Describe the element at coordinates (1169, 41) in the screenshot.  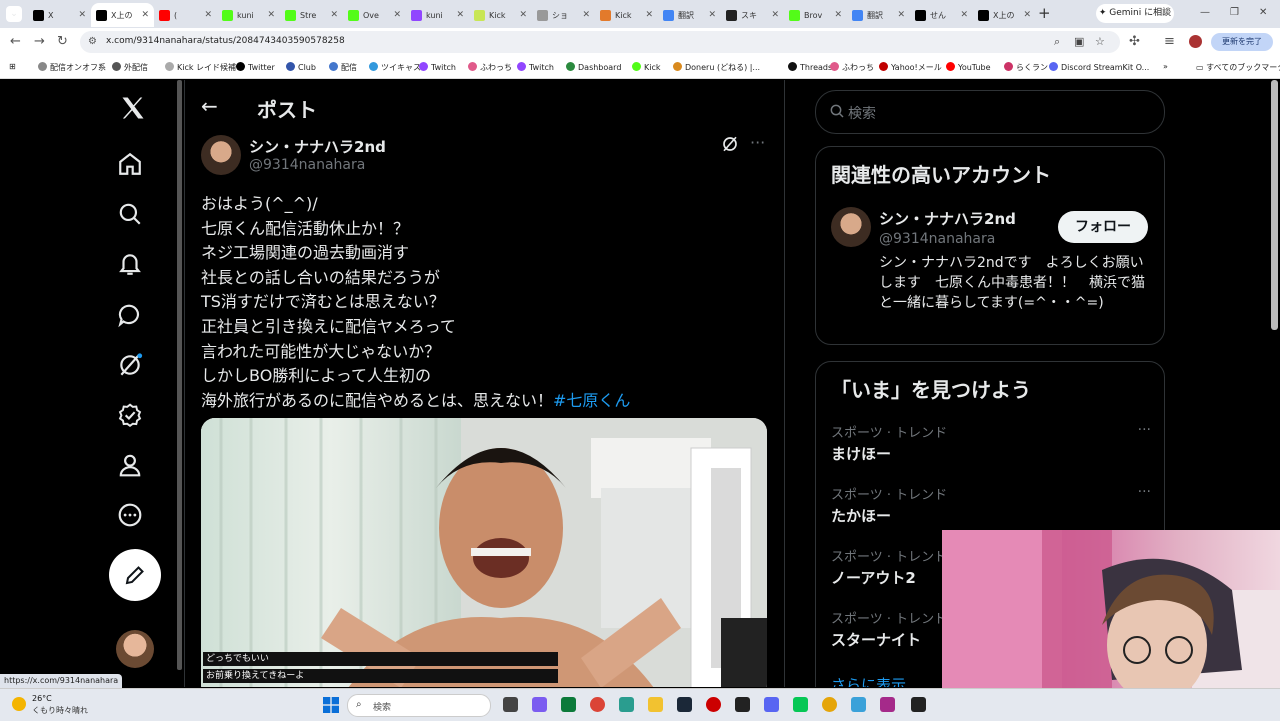
I see `media-icon: ≡` at that location.